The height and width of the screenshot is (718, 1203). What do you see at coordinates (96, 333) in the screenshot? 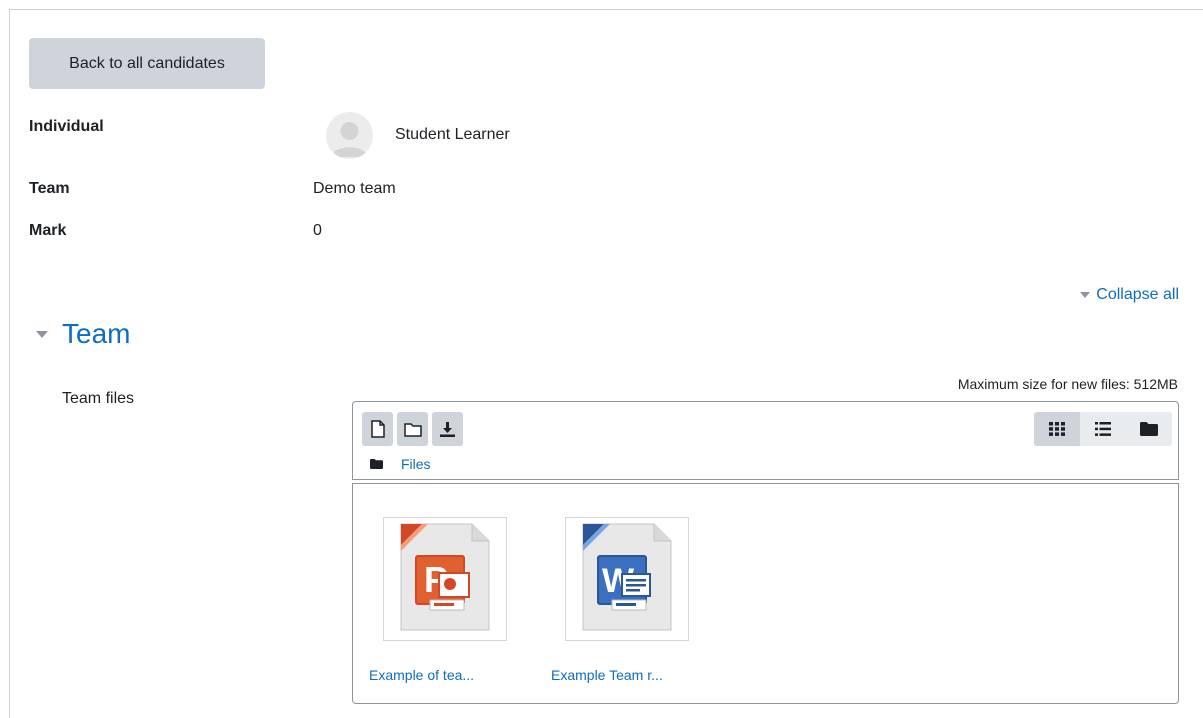
I see `team-section-title: Team` at bounding box center [96, 333].